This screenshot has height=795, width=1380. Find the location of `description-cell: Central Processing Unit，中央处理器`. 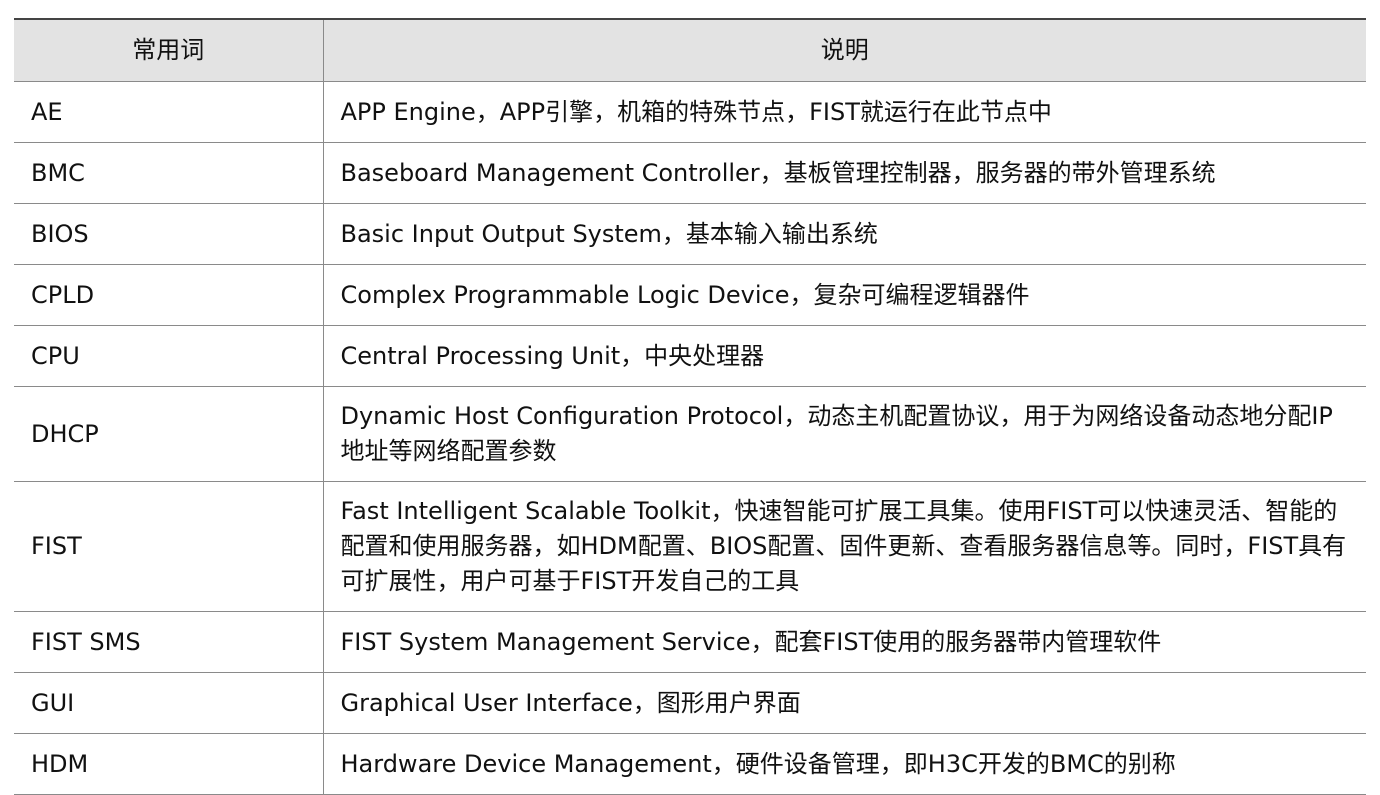

description-cell: Central Processing Unit，中央处理器 is located at coordinates (844, 356).